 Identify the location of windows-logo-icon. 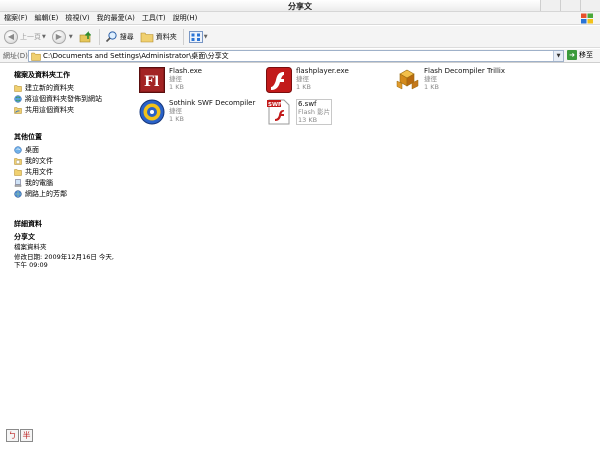
(587, 18).